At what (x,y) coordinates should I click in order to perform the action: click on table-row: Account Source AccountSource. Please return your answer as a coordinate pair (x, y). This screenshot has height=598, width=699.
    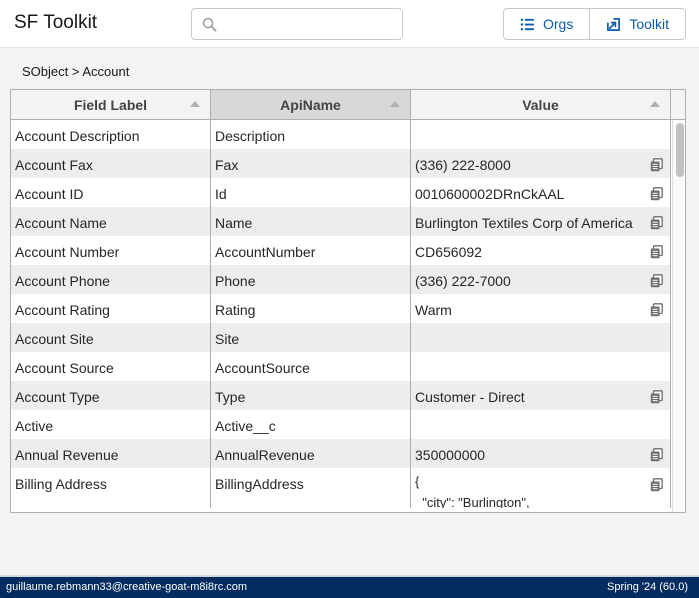
    Looking at the image, I should click on (341, 366).